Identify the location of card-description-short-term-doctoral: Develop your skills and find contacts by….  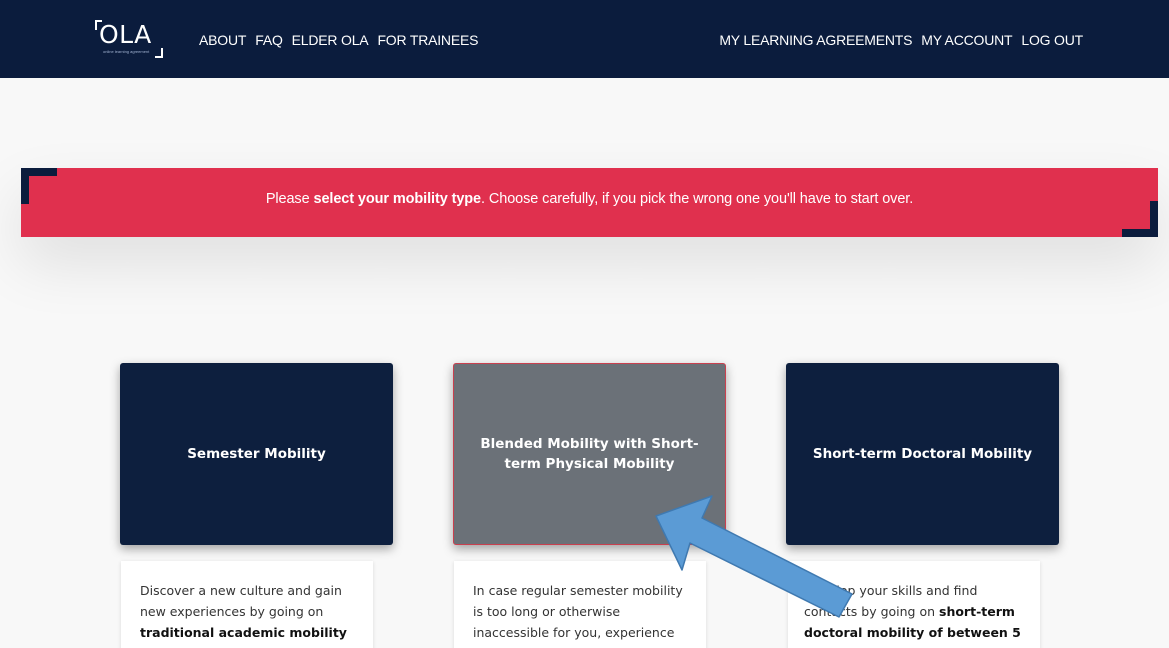
(914, 604).